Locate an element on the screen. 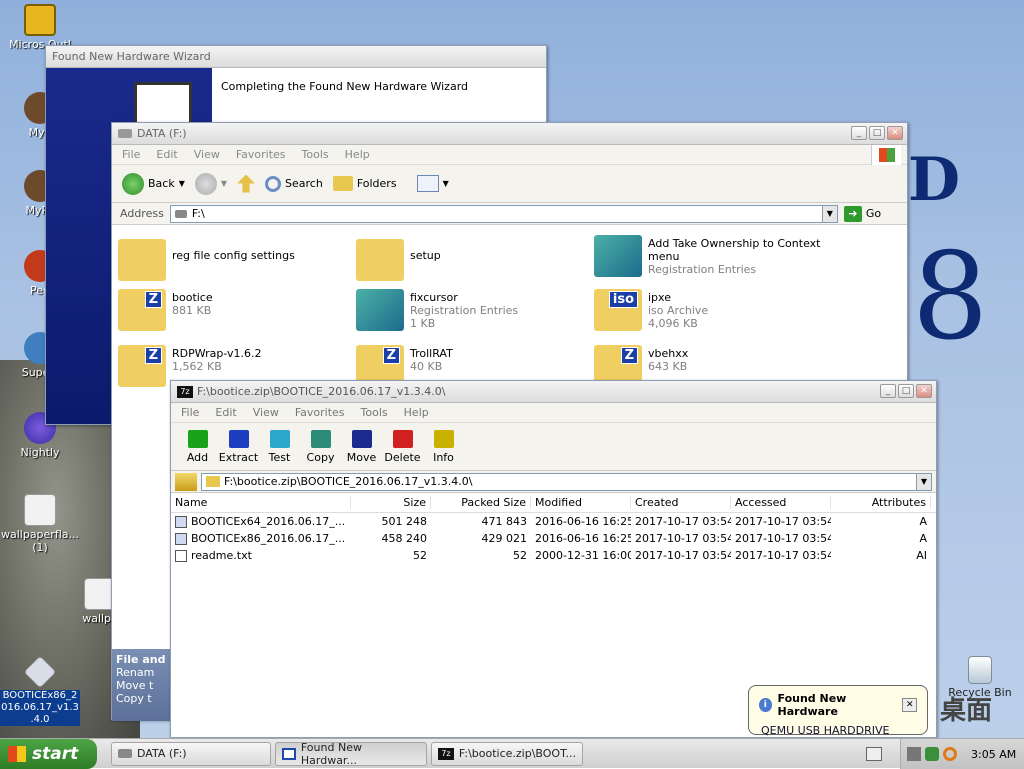  column-header: Accessed is located at coordinates (781, 502).